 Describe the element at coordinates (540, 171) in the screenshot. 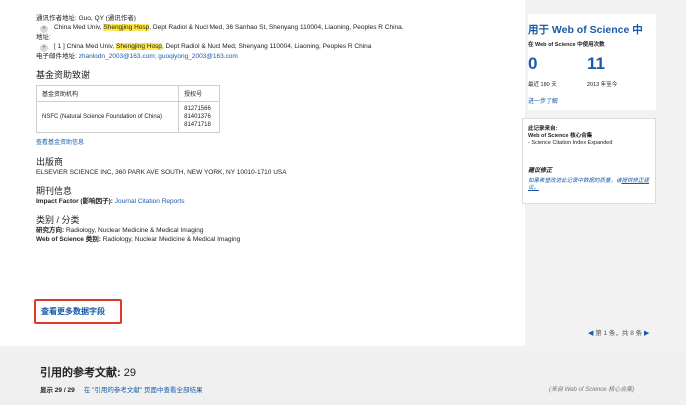

I see `suggest-title: 建议修正` at that location.